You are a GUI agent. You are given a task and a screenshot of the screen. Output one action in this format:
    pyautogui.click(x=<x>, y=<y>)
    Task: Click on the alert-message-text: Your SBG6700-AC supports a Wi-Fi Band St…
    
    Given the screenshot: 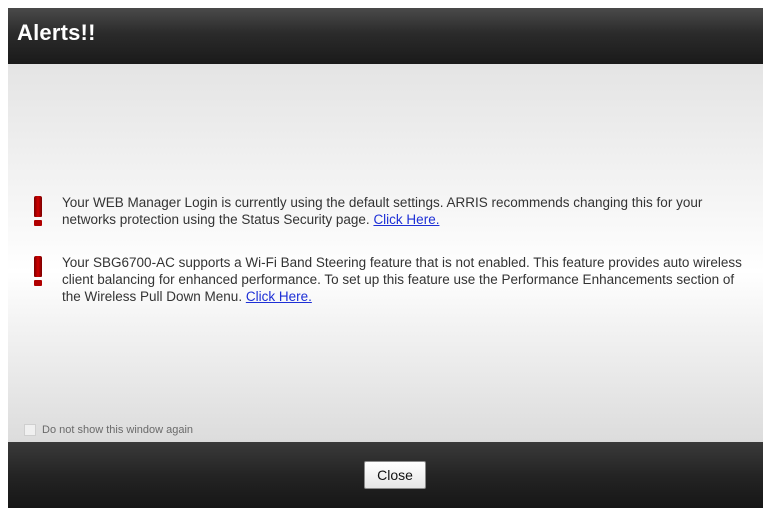 What is the action you would take?
    pyautogui.click(x=402, y=279)
    